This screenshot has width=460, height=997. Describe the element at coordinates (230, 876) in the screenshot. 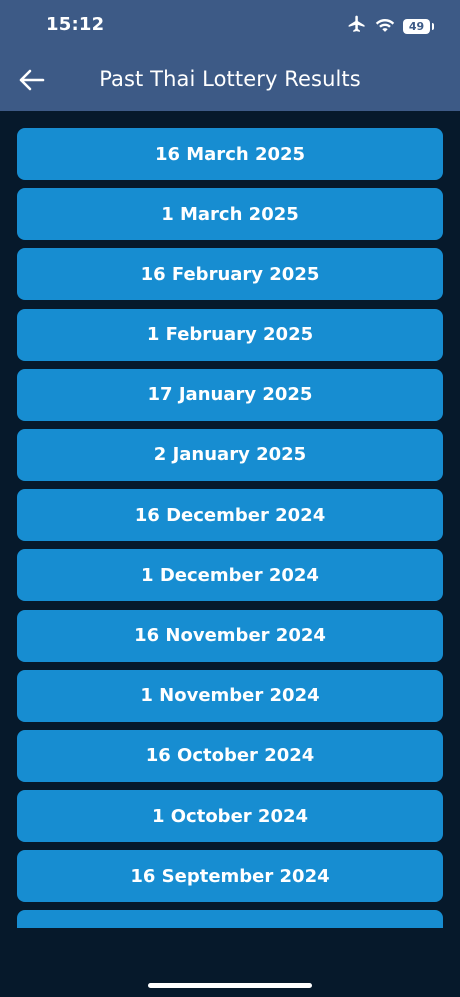

I see `date-button: 16 September 2024` at that location.